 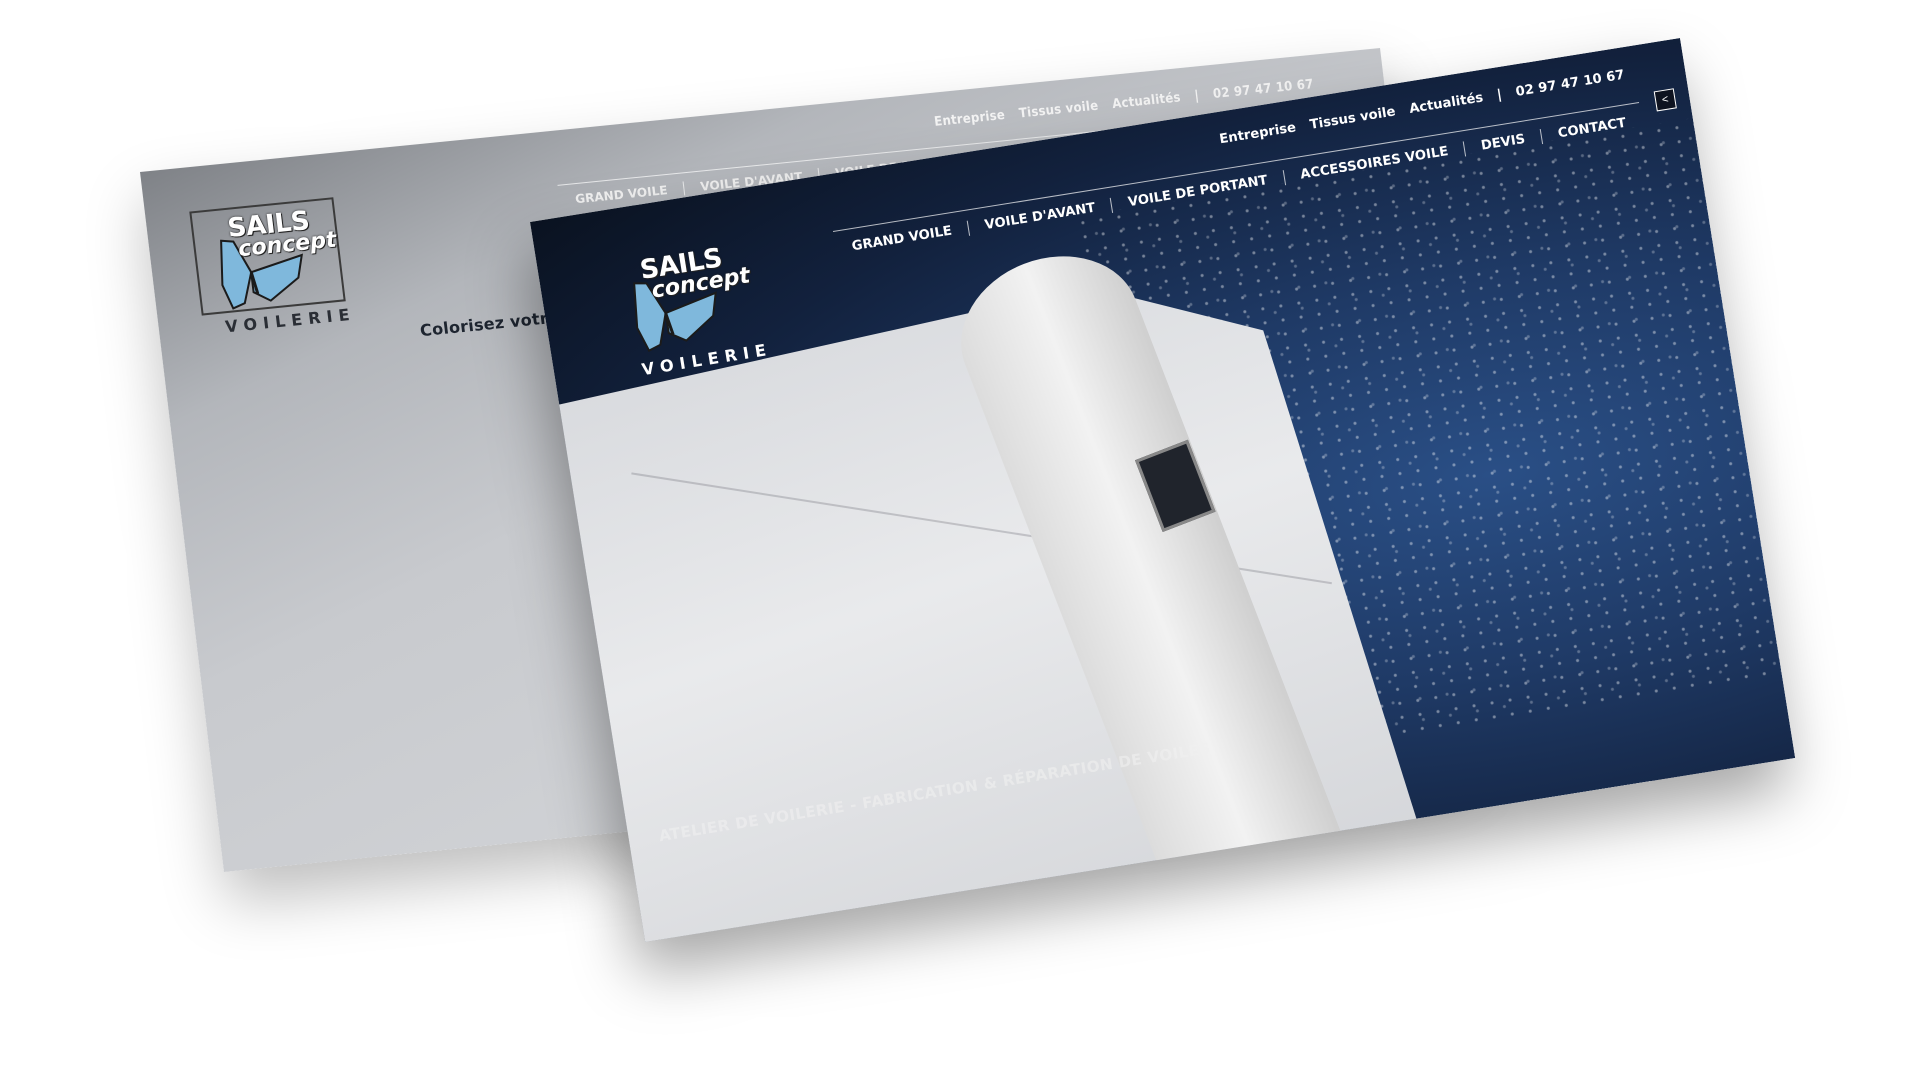 I want to click on top-link-tissus-voile: Tissus voile, so click(x=1058, y=110).